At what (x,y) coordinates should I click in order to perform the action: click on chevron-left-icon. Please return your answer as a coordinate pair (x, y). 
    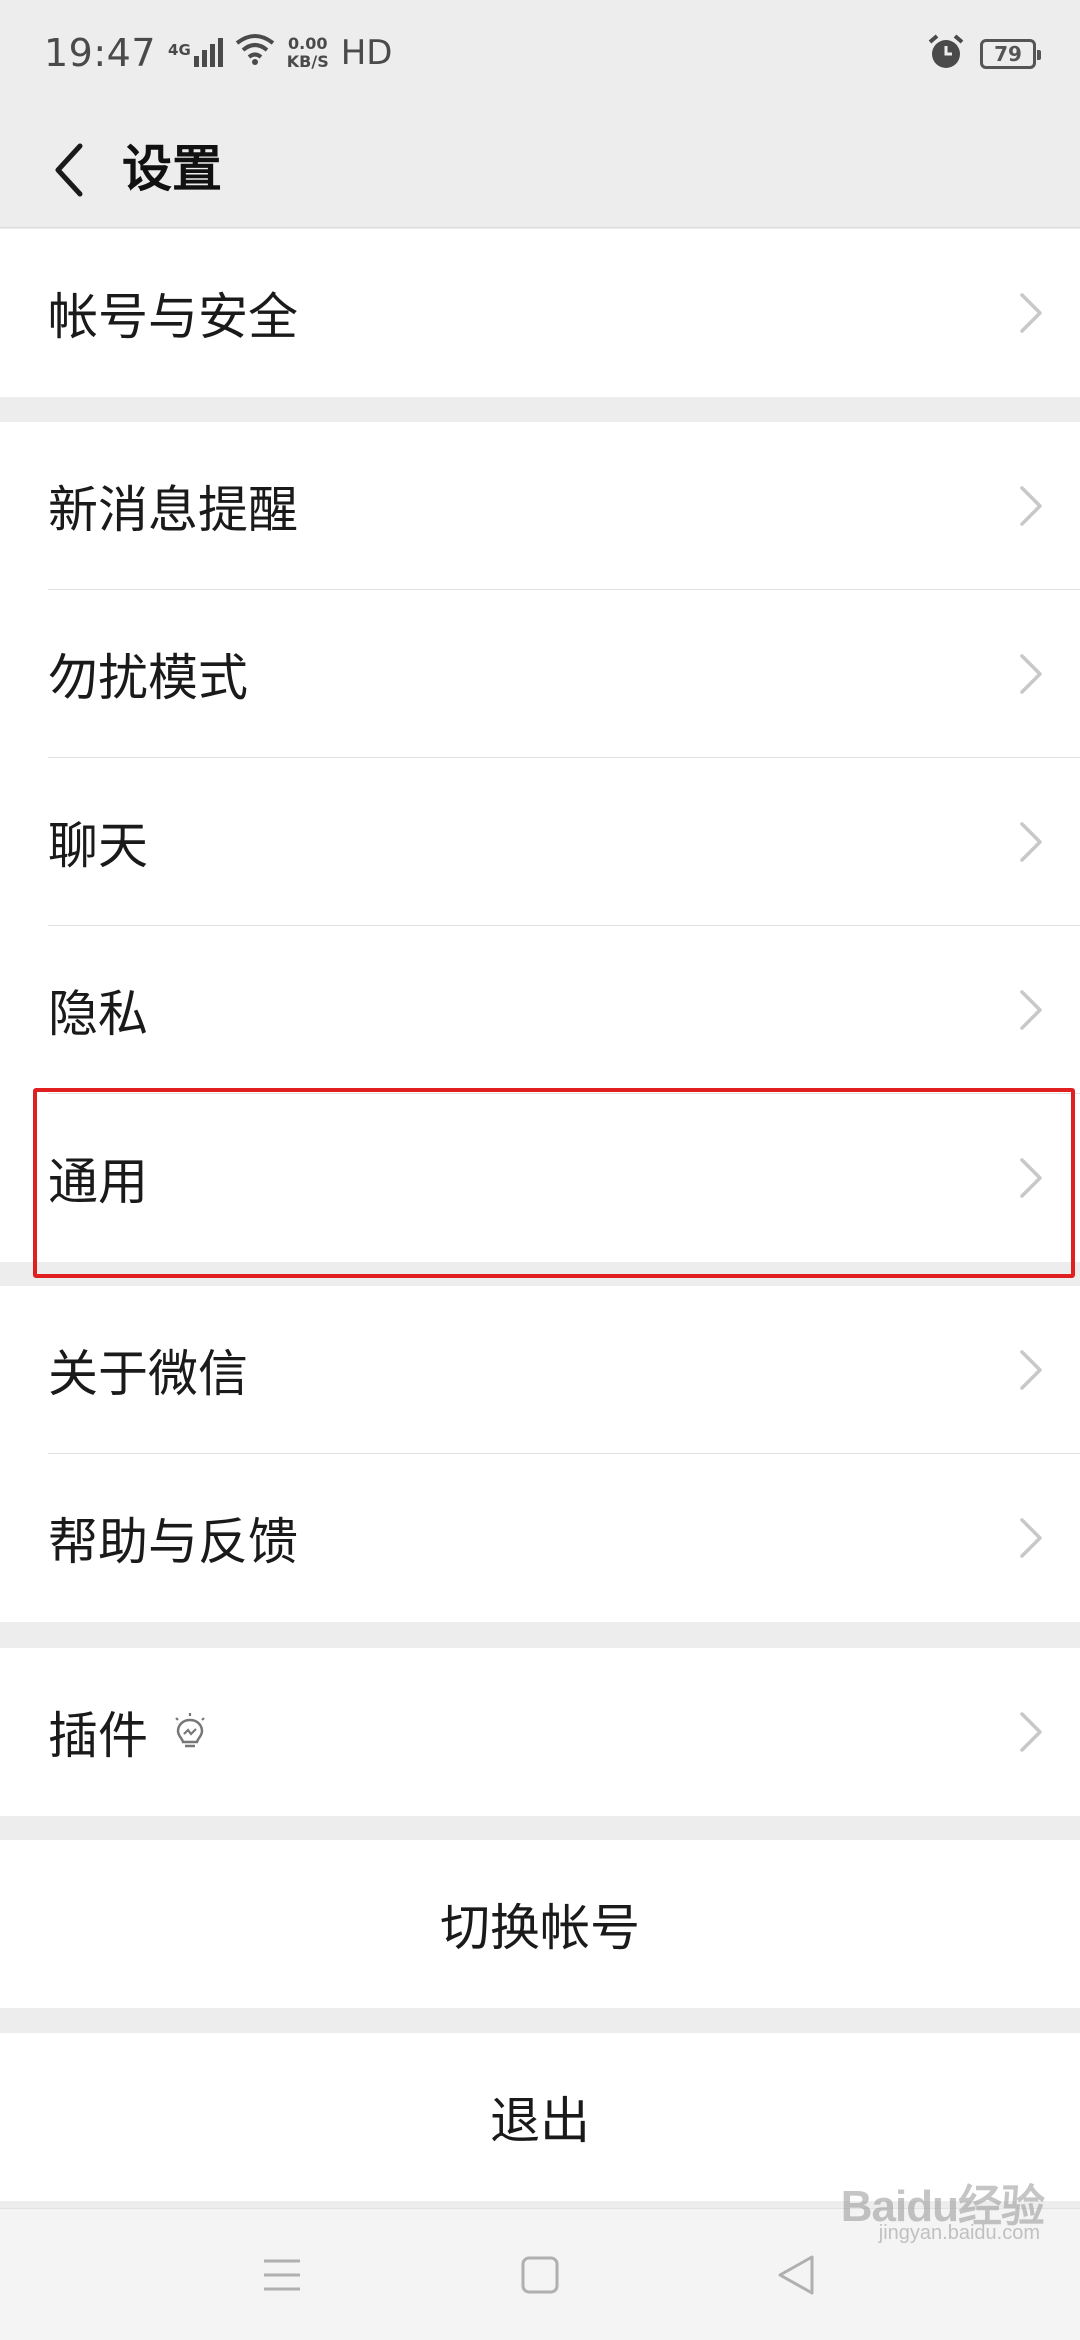
    Looking at the image, I should click on (69, 170).